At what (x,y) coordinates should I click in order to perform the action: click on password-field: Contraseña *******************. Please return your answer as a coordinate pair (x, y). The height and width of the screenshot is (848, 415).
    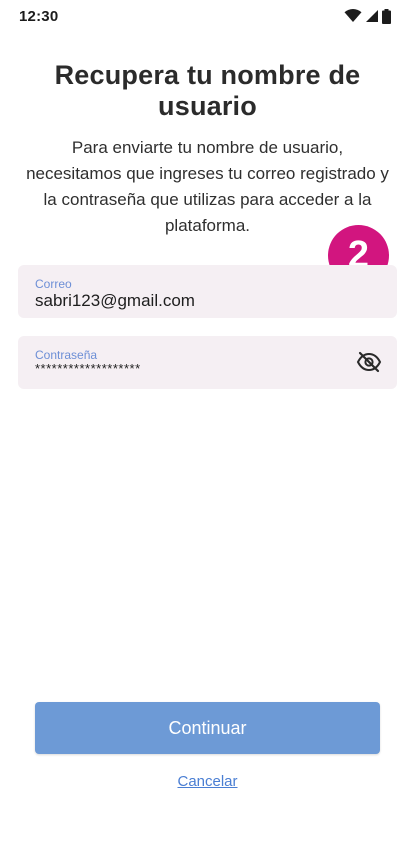
    Looking at the image, I should click on (207, 362).